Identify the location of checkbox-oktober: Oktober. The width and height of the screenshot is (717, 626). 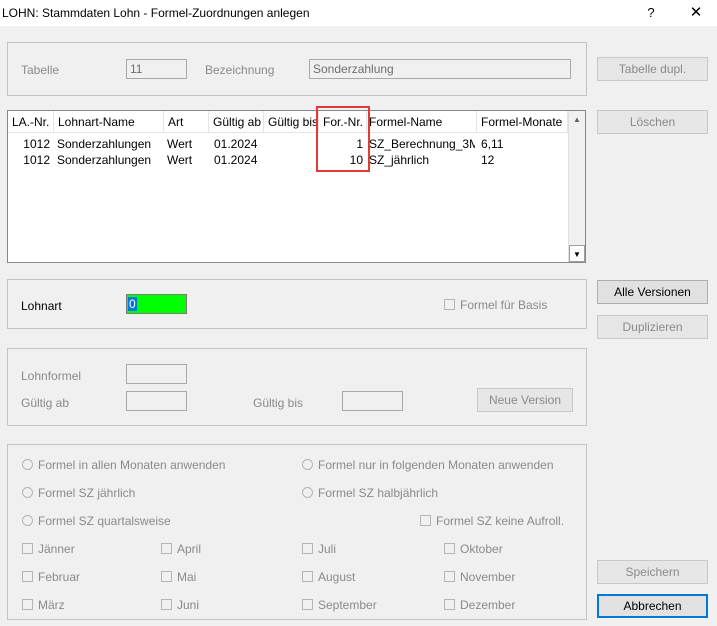
(473, 549).